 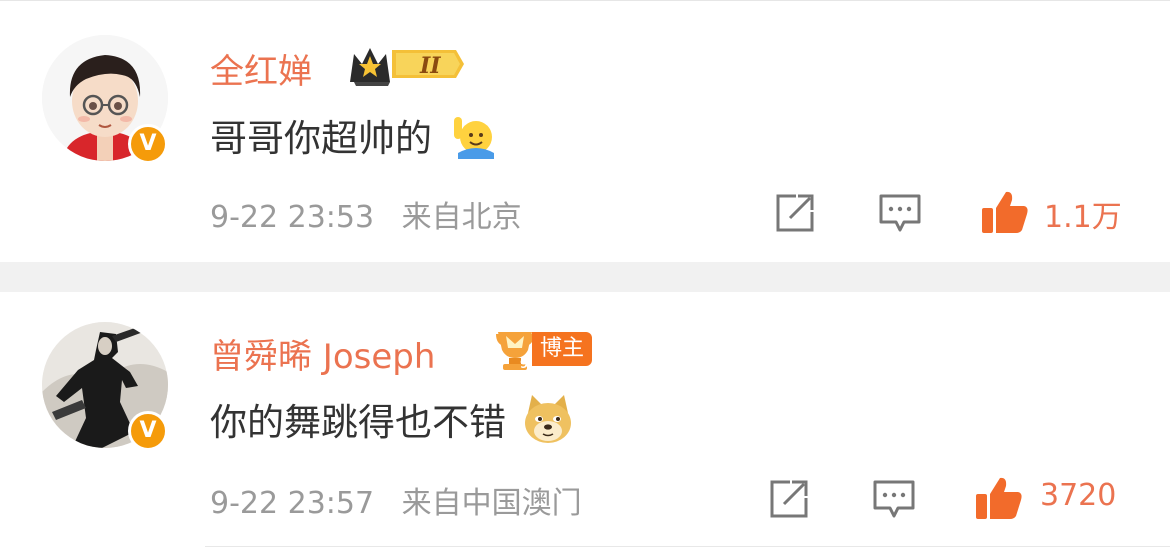 What do you see at coordinates (407, 66) in the screenshot?
I see `crown-level-icon: II` at bounding box center [407, 66].